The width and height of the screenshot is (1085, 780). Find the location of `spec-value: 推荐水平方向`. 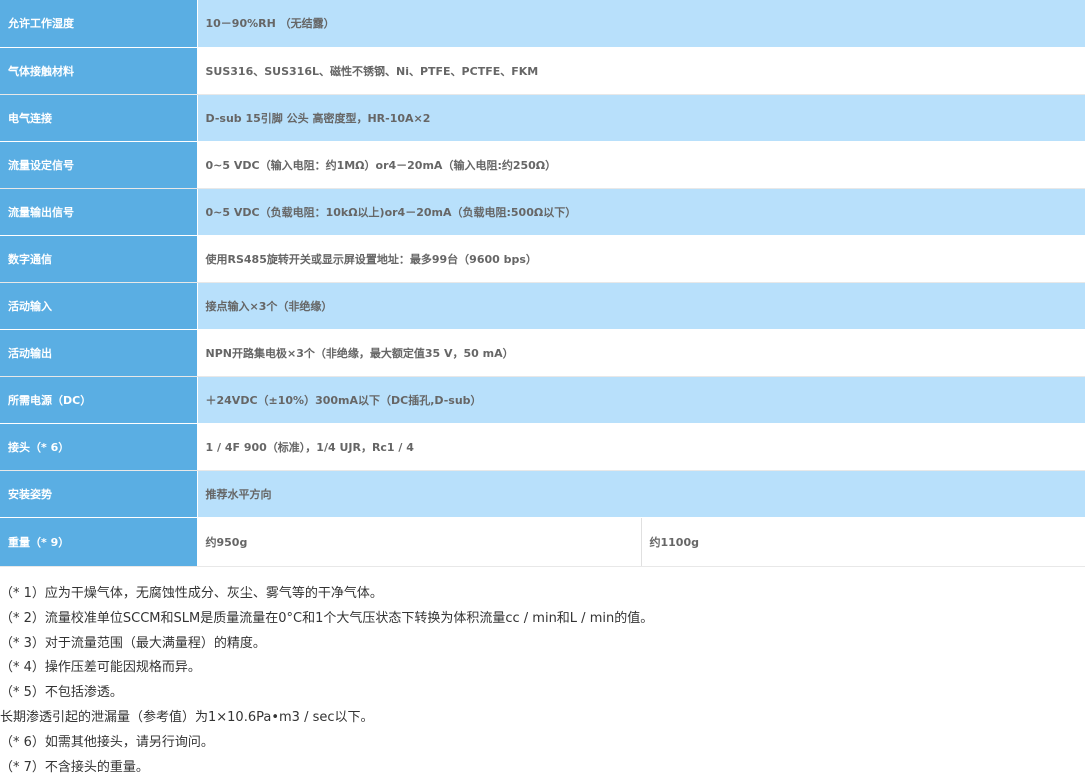

spec-value: 推荐水平方向 is located at coordinates (641, 494).